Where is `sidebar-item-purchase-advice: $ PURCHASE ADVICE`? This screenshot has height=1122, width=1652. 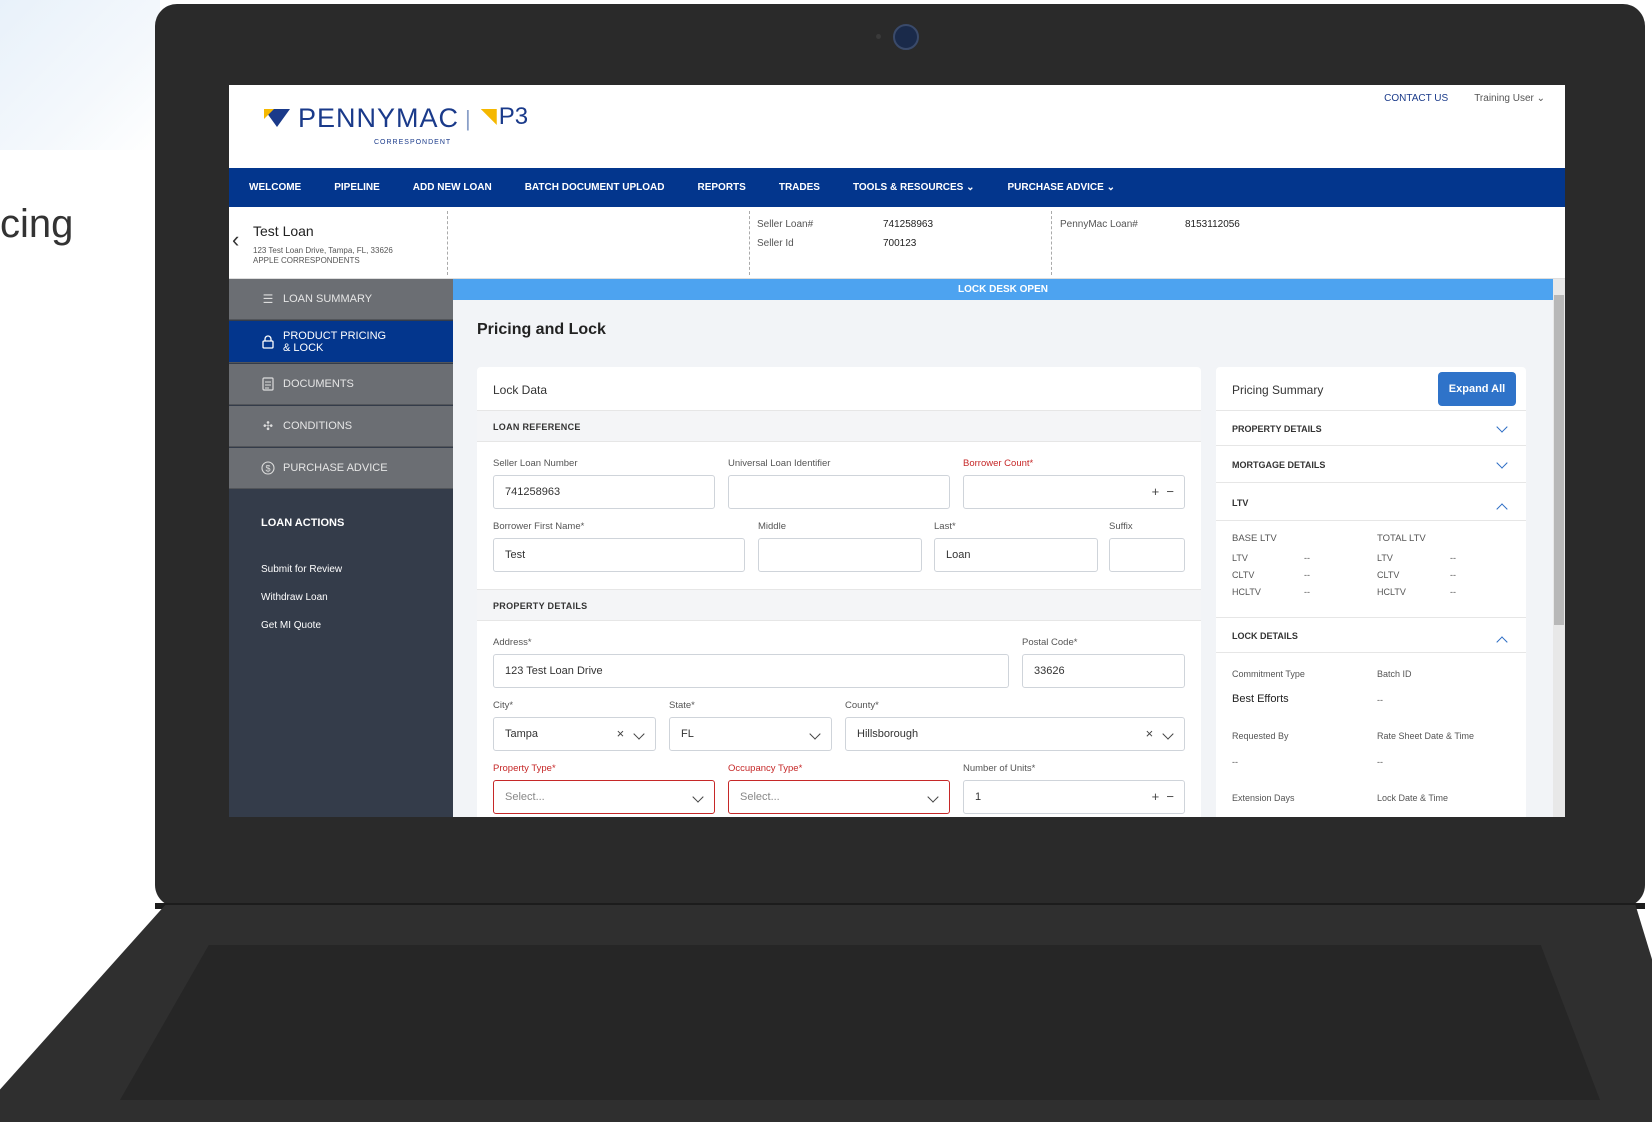
sidebar-item-purchase-advice: $ PURCHASE ADVICE is located at coordinates (341, 468).